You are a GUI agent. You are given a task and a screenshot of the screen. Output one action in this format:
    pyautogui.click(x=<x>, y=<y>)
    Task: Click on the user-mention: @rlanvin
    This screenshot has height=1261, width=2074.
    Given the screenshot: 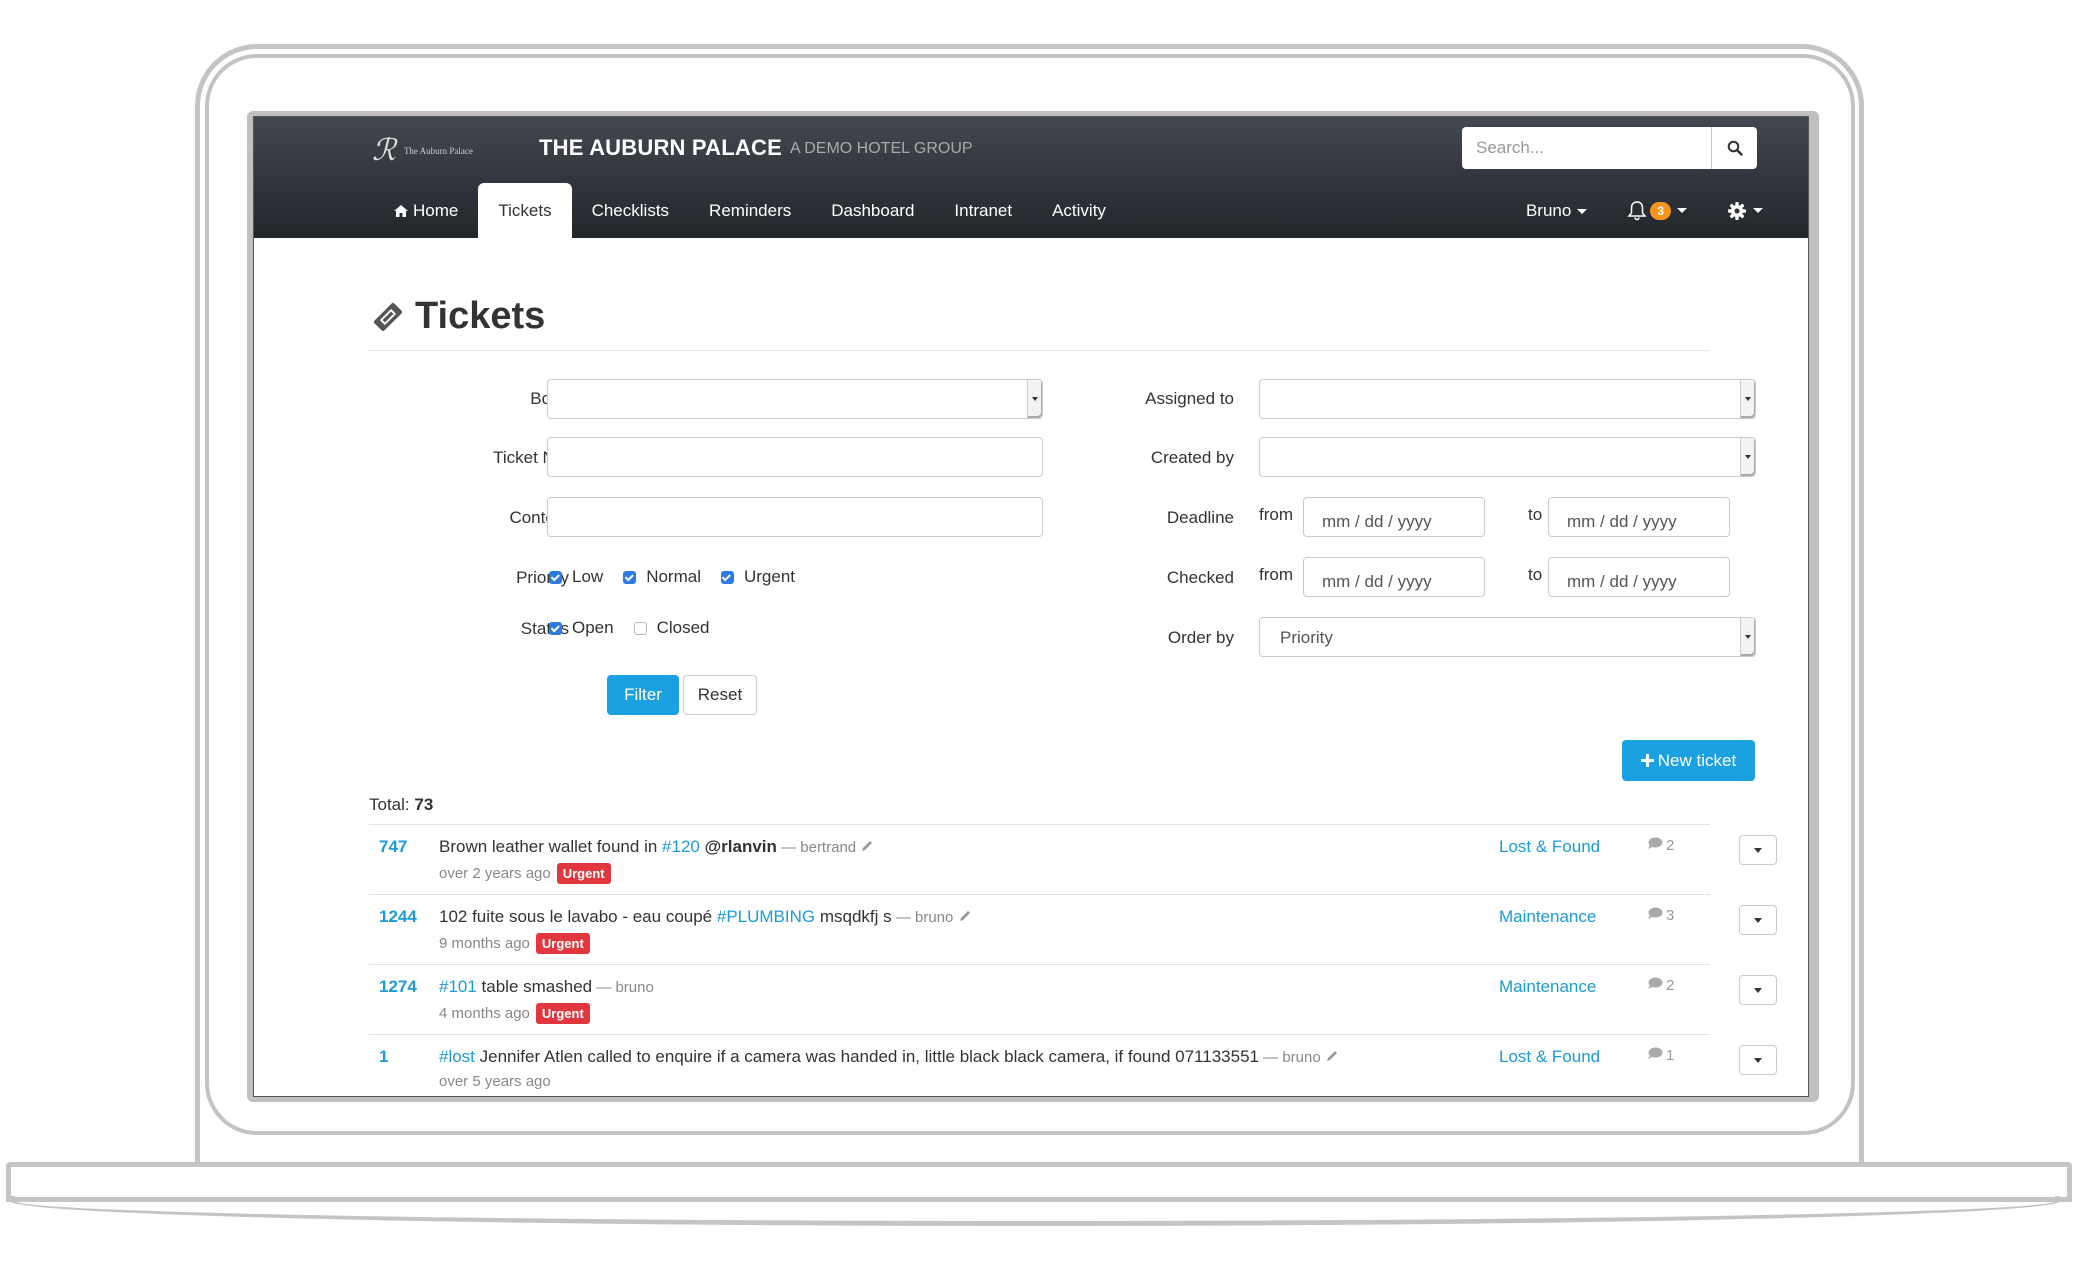 What is the action you would take?
    pyautogui.click(x=741, y=846)
    